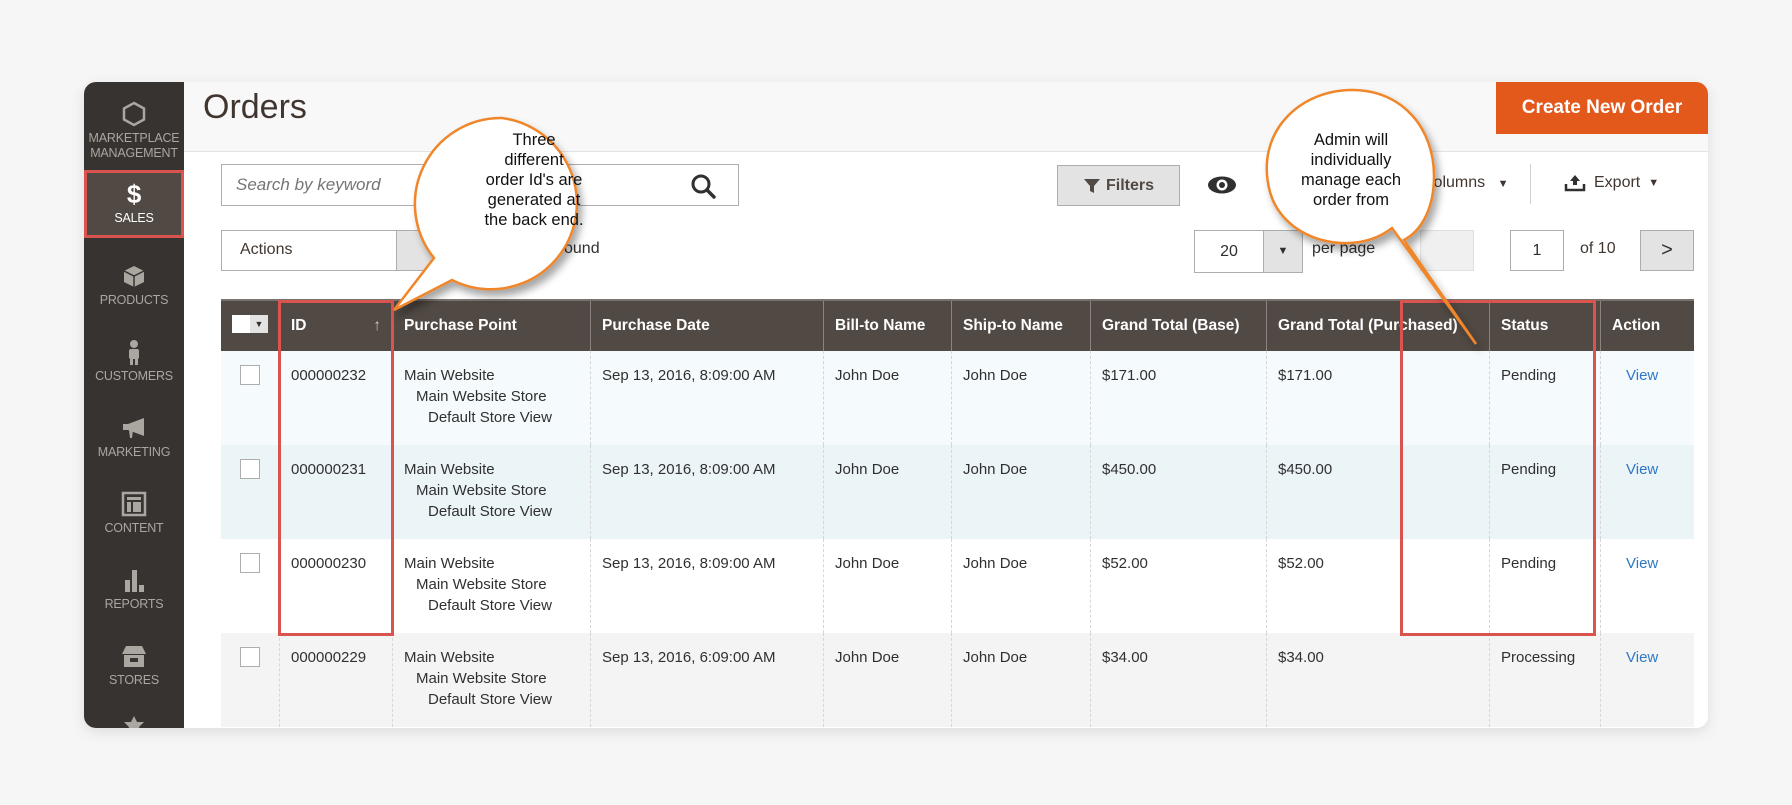  I want to click on sidebar-item-reports: REPORTS, so click(134, 588).